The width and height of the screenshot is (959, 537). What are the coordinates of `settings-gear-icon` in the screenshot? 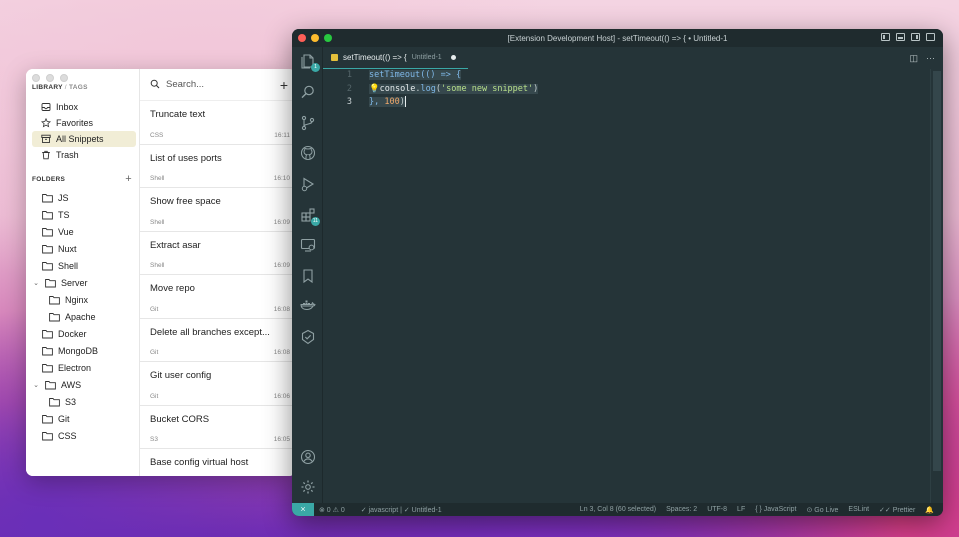 It's located at (308, 487).